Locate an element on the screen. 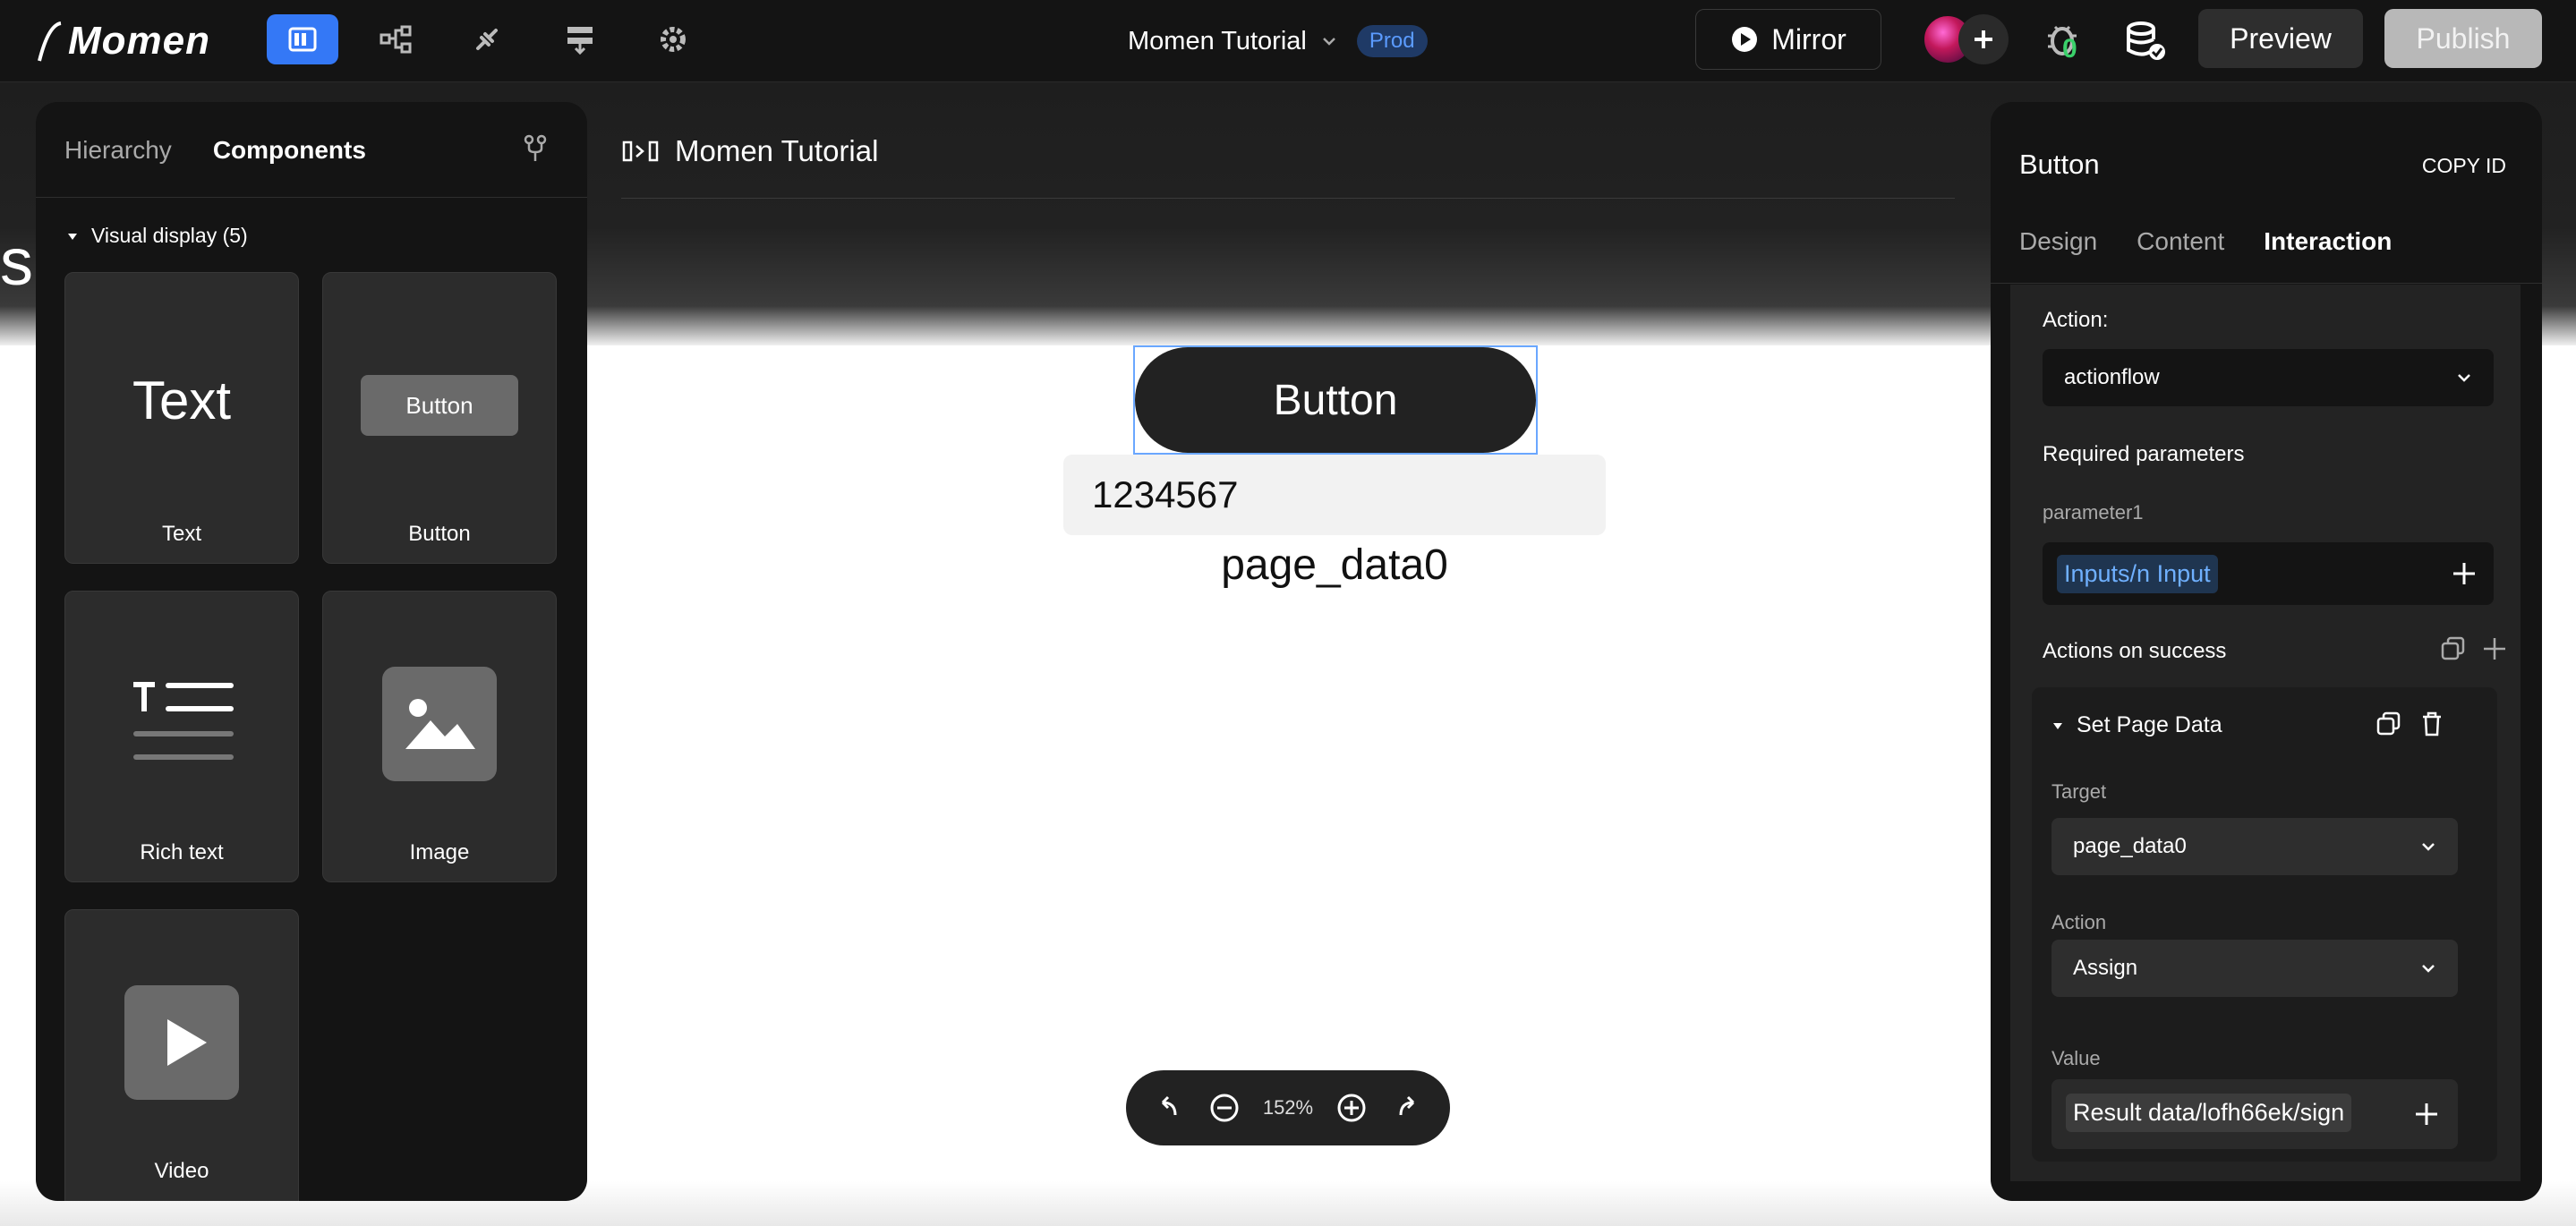  component-card-text: Text Text is located at coordinates (181, 418).